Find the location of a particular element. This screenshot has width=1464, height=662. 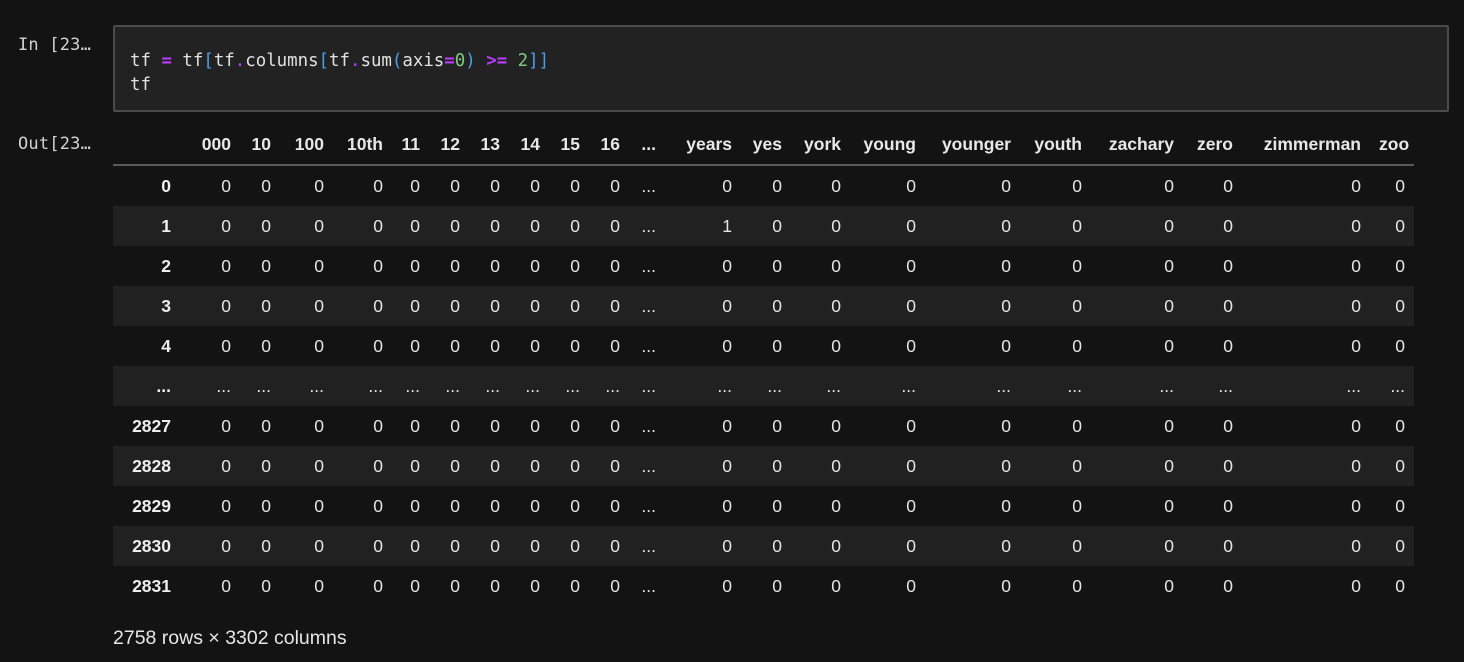

row-index: 2829 is located at coordinates (151, 505).